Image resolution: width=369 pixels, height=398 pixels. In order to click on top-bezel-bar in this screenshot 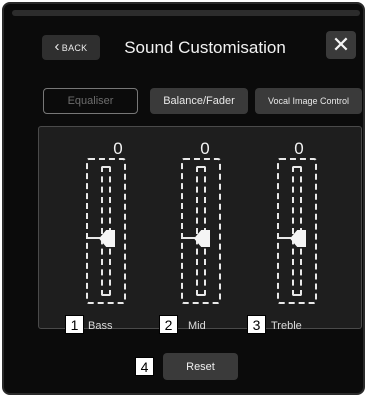, I will do `click(186, 13)`.